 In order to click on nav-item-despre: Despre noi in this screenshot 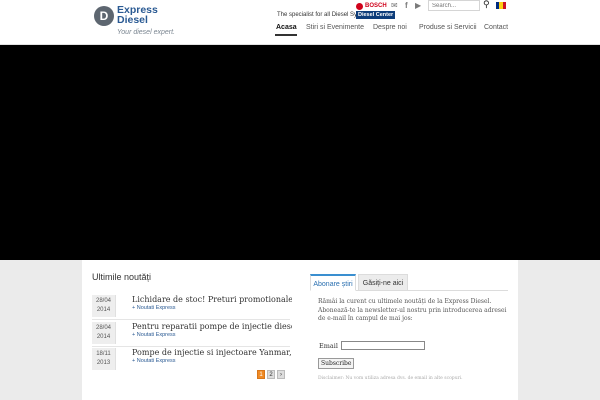, I will do `click(390, 27)`.